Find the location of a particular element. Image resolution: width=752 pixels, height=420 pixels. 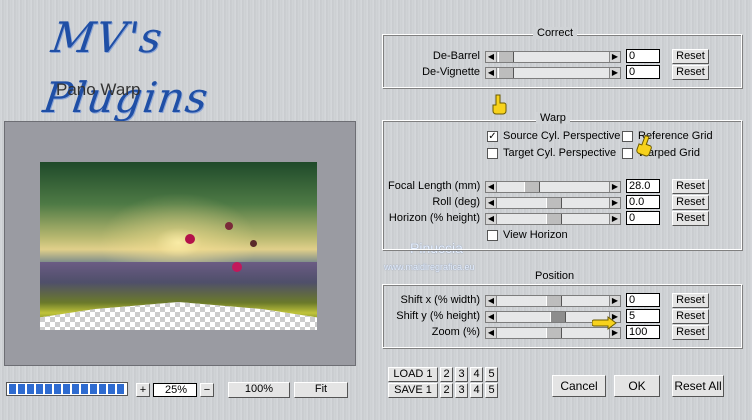

de-vignette-slider: ◀ ▶ is located at coordinates (553, 73).